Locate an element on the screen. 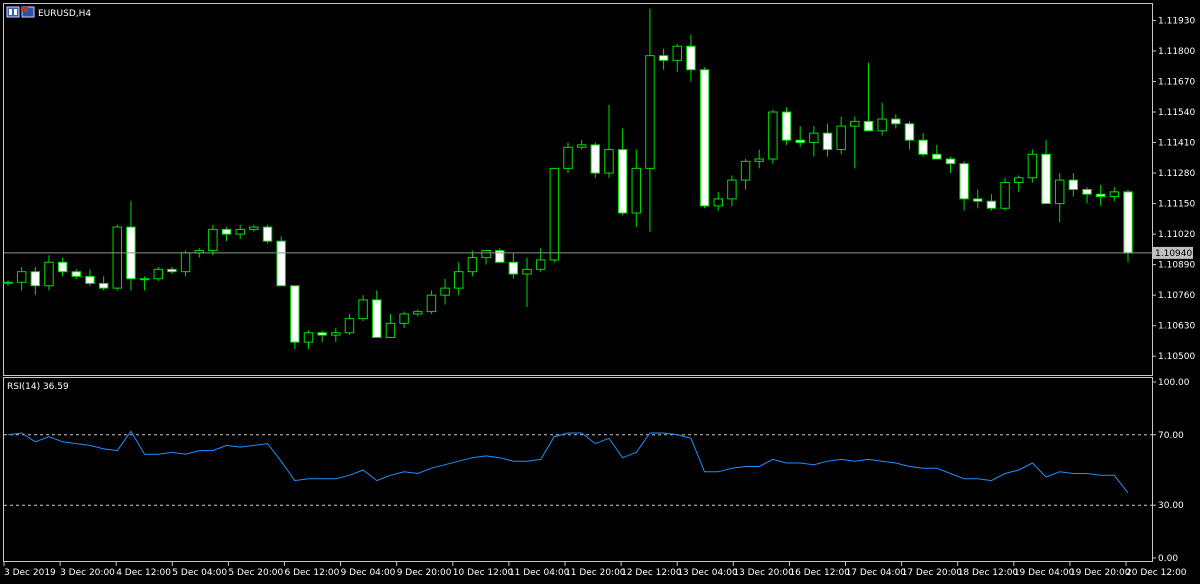  price-tick-label: 1.11670 is located at coordinates (1176, 82).